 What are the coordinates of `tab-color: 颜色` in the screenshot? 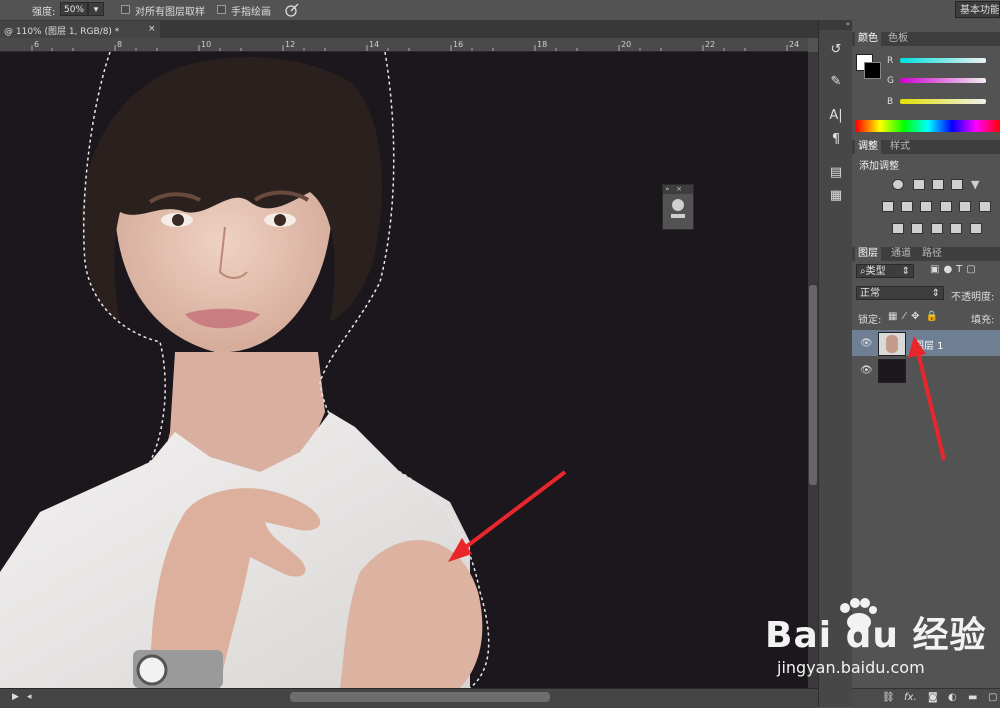 It's located at (868, 39).